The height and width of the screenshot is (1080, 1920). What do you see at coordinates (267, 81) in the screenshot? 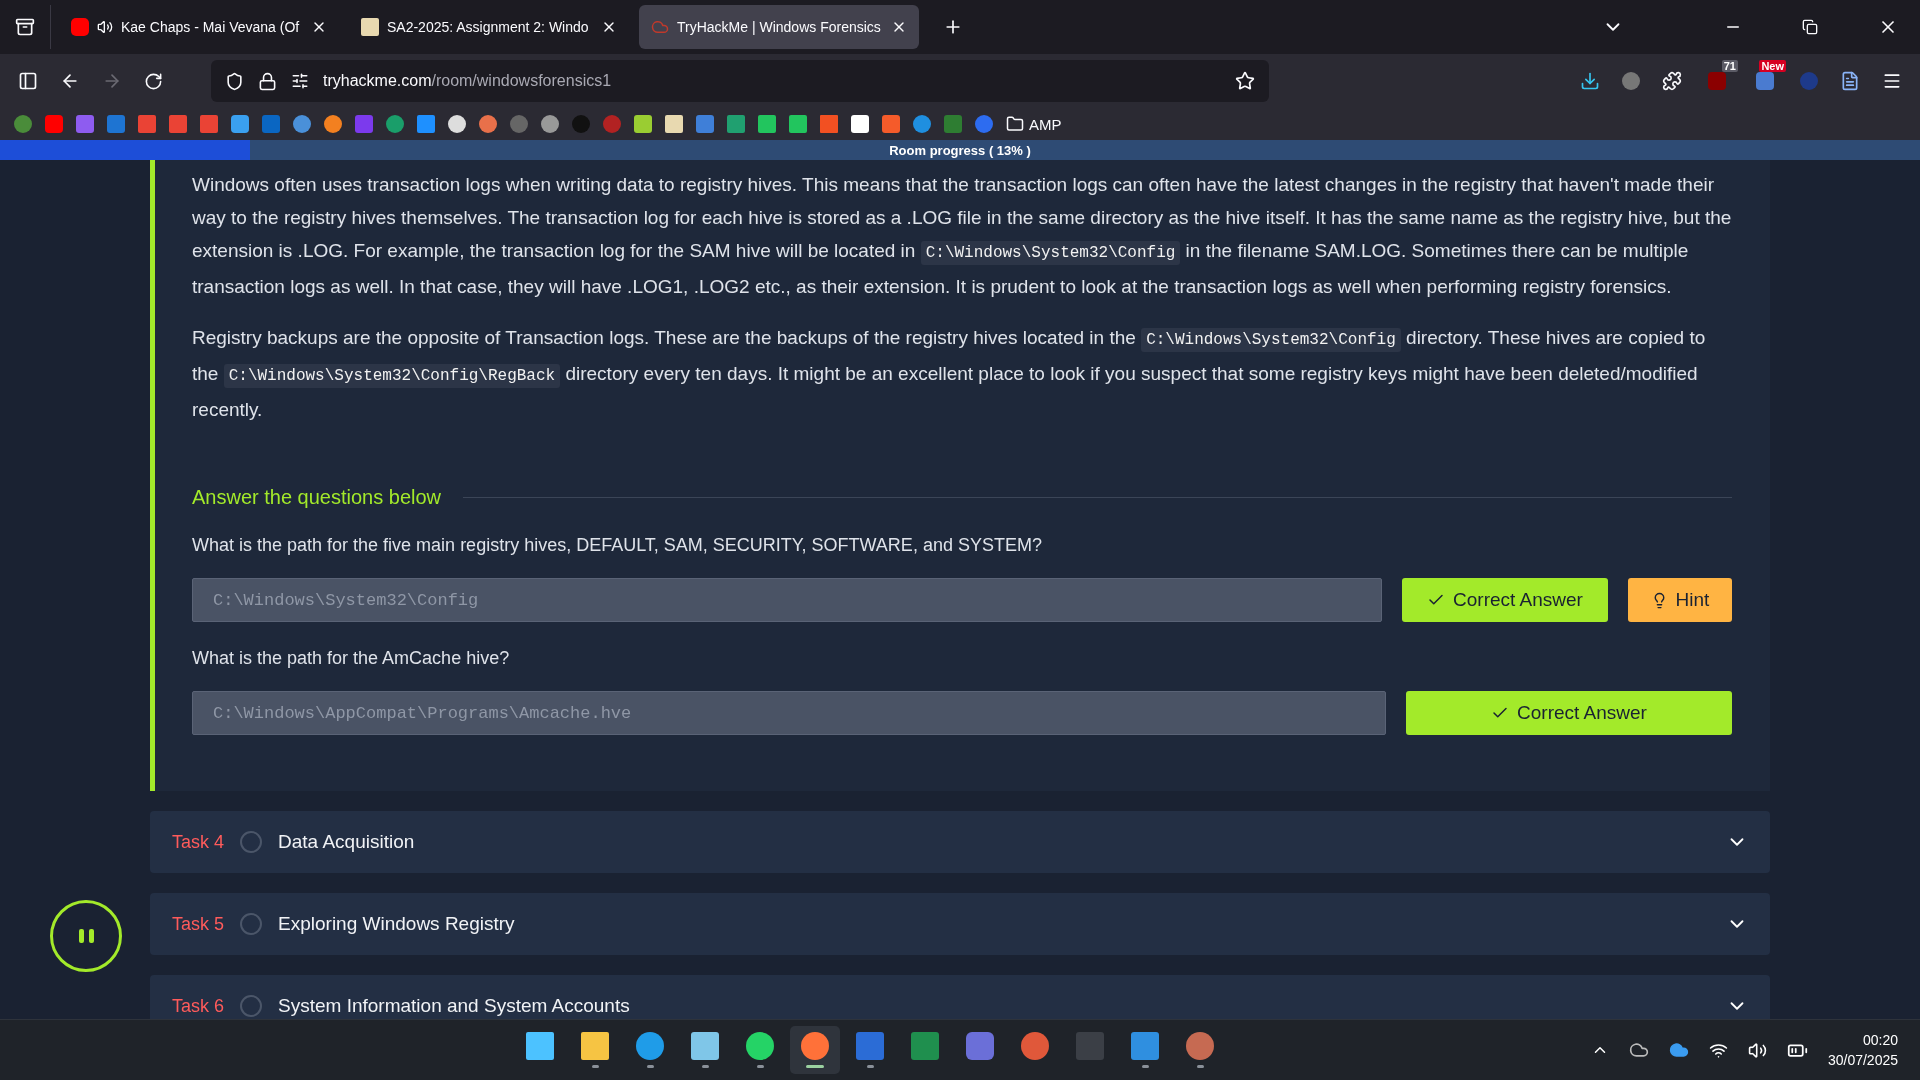
I see `lock-icon` at bounding box center [267, 81].